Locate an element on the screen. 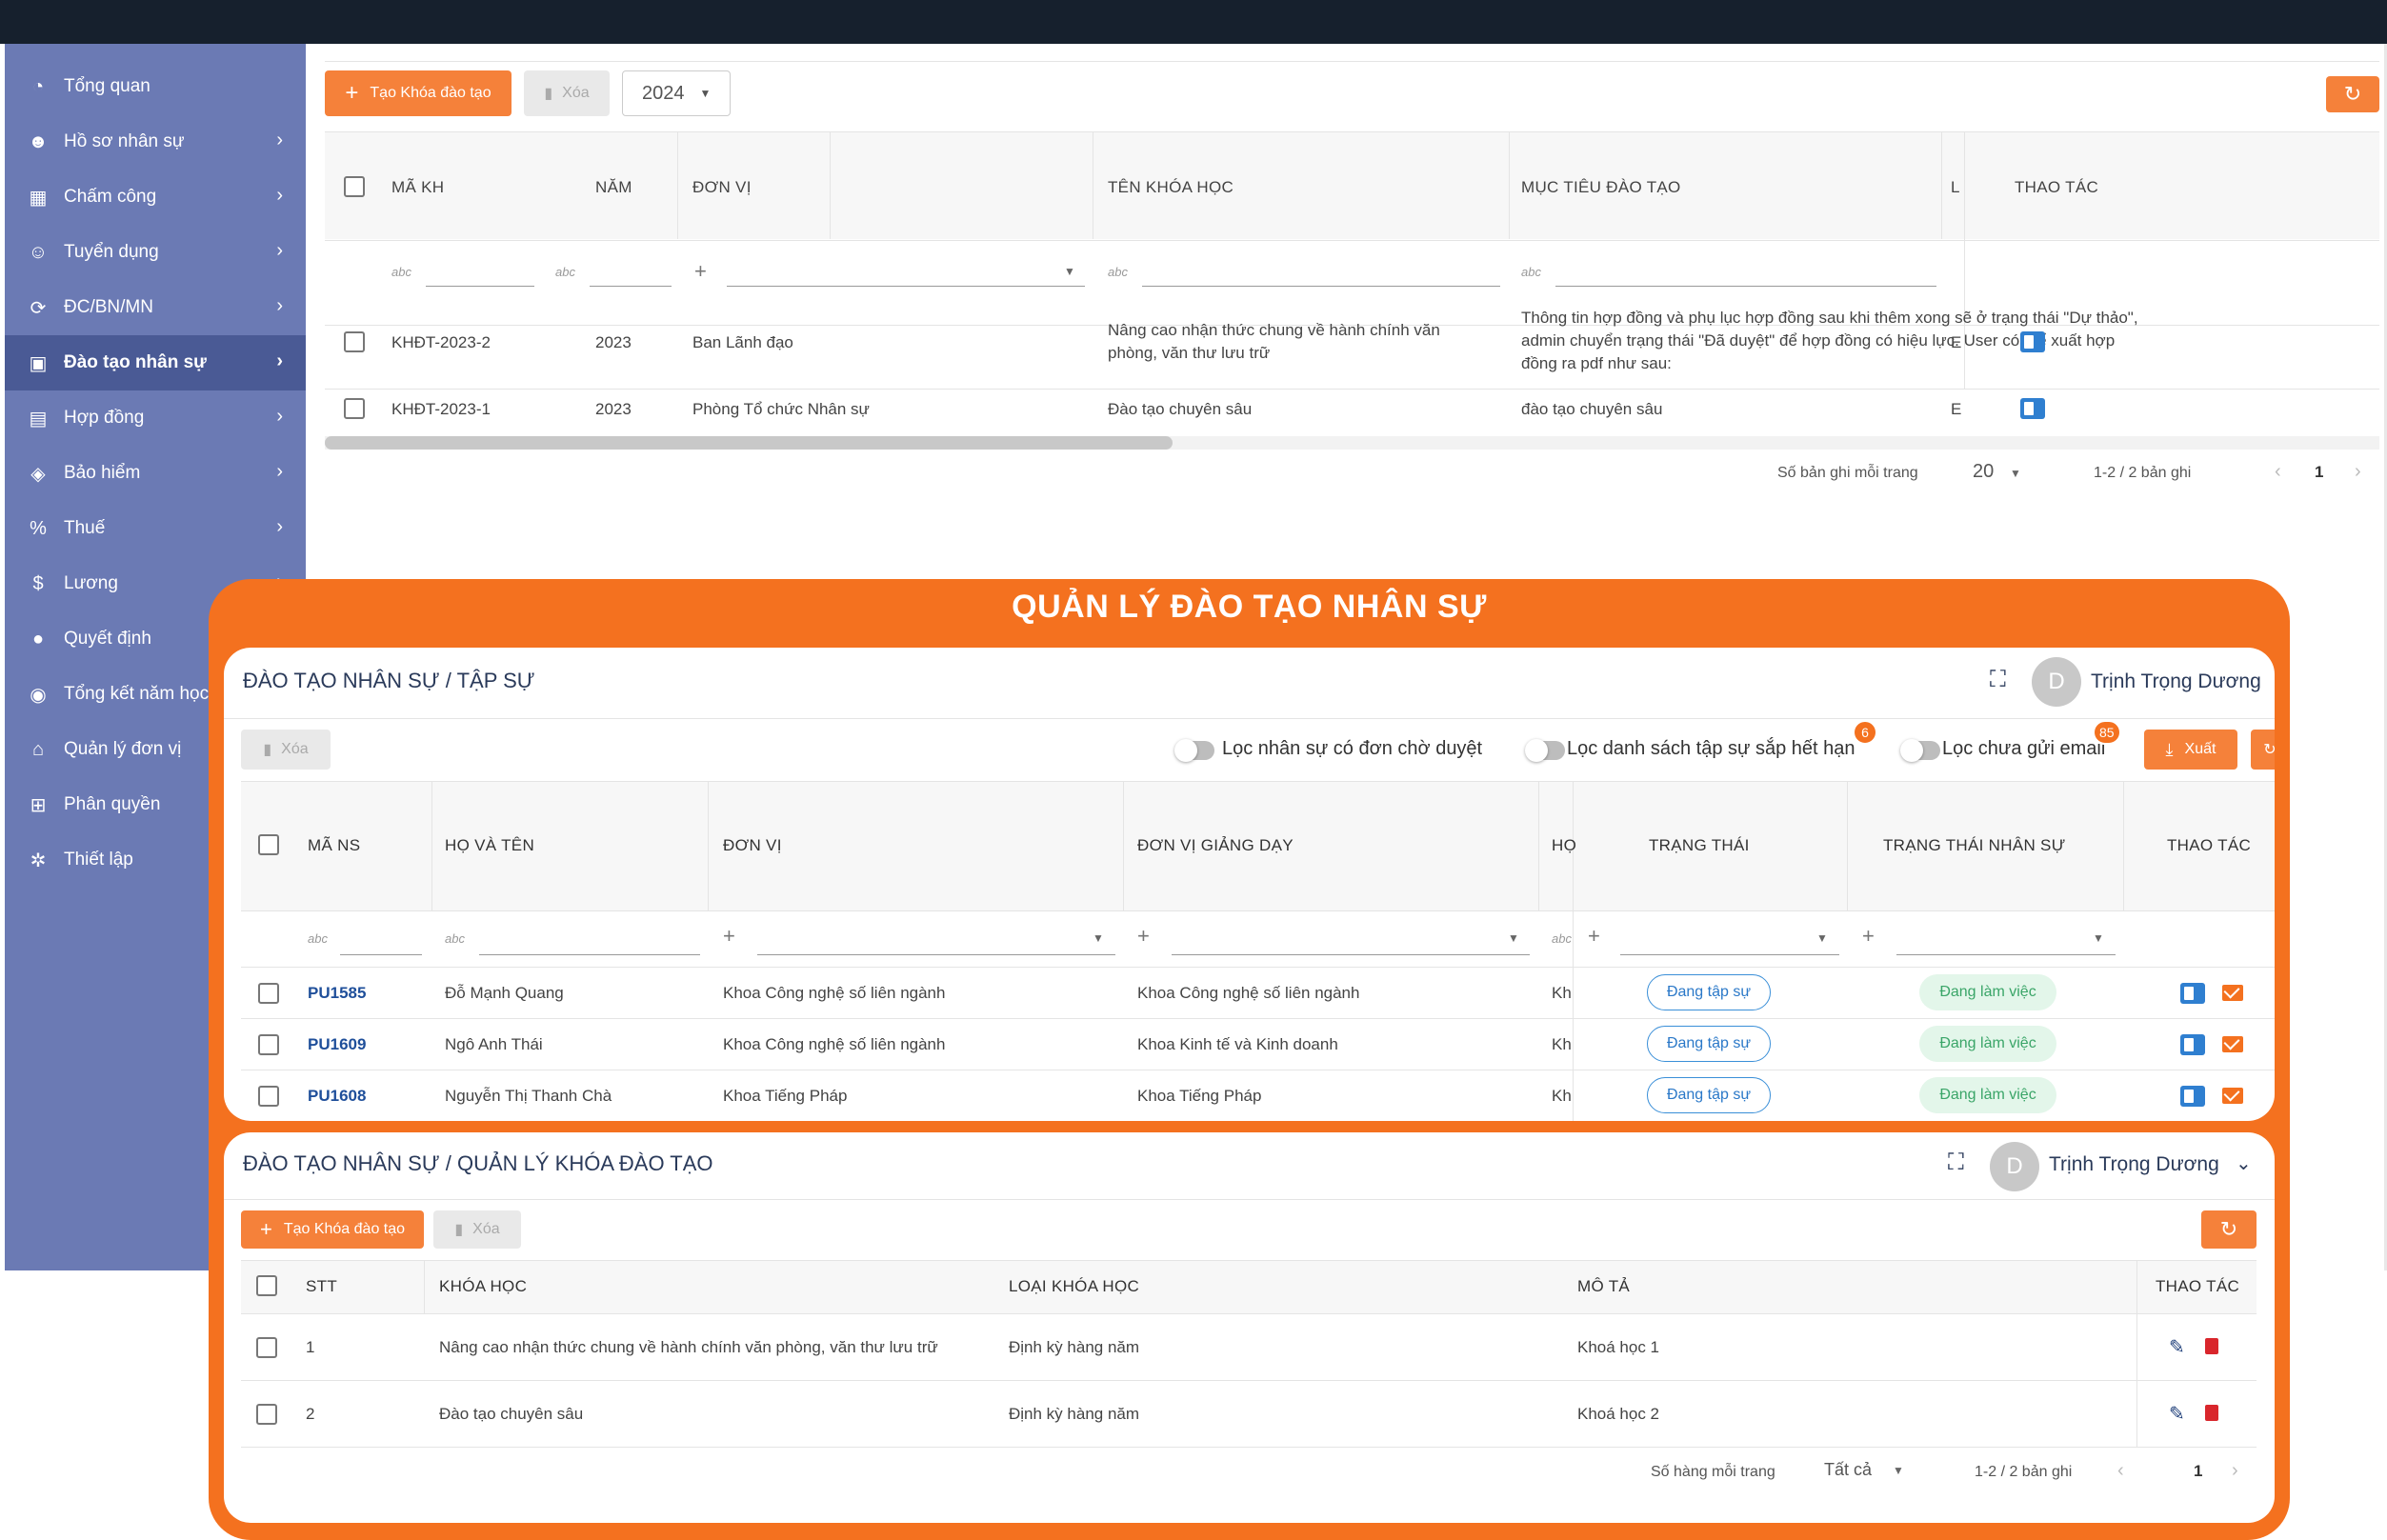 The image size is (2387, 1540). filter-muc-tieu-input is located at coordinates (1745, 286).